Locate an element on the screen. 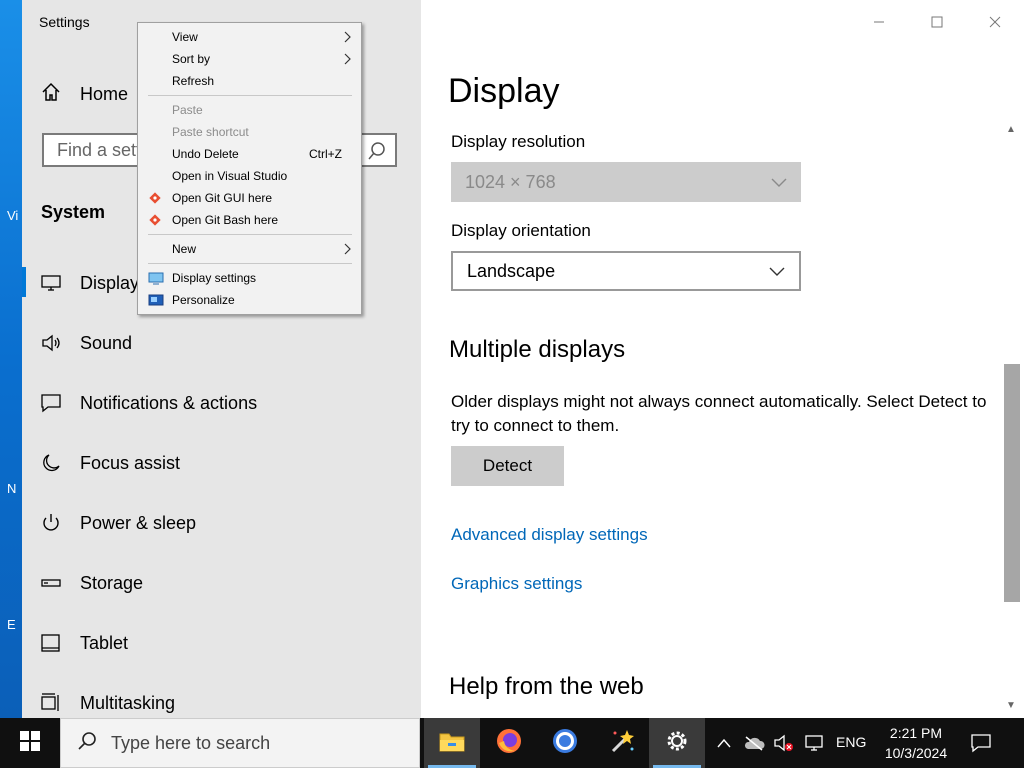  chrome-icon is located at coordinates (565, 743).